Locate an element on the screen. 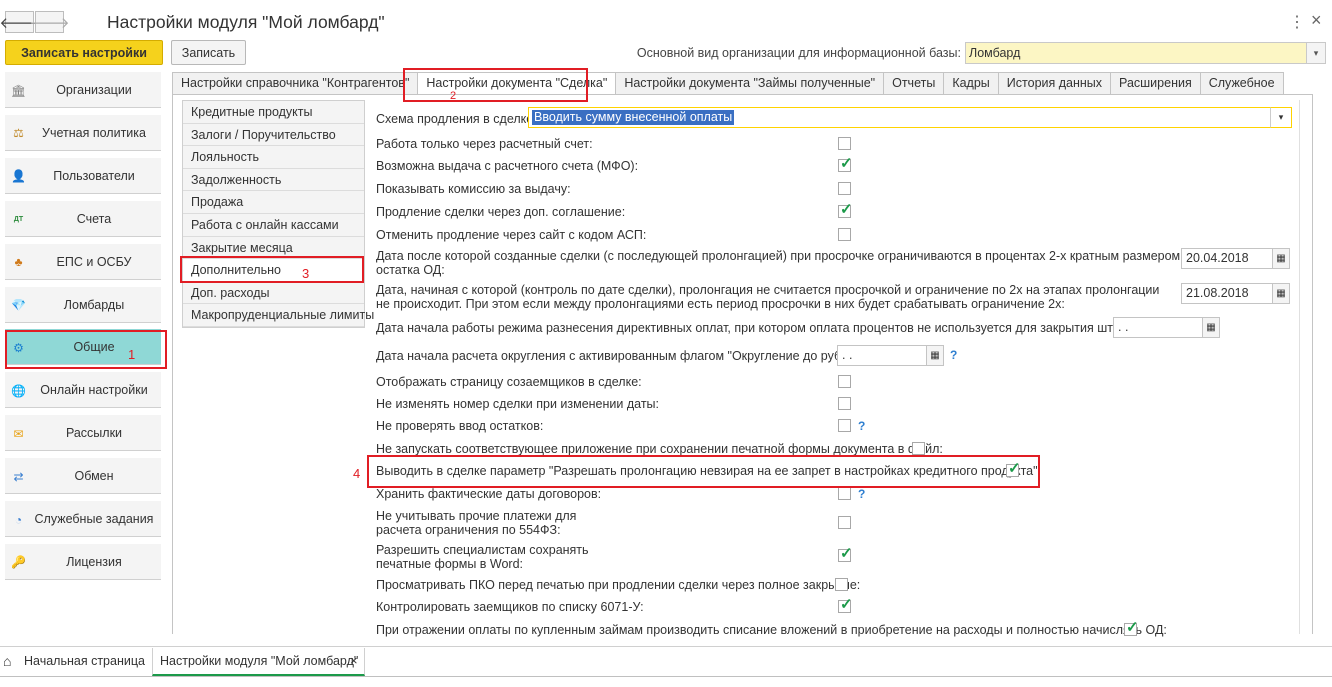 The width and height of the screenshot is (1332, 687). sidebar-item-9: ⇄ Обмен is located at coordinates (83, 476).